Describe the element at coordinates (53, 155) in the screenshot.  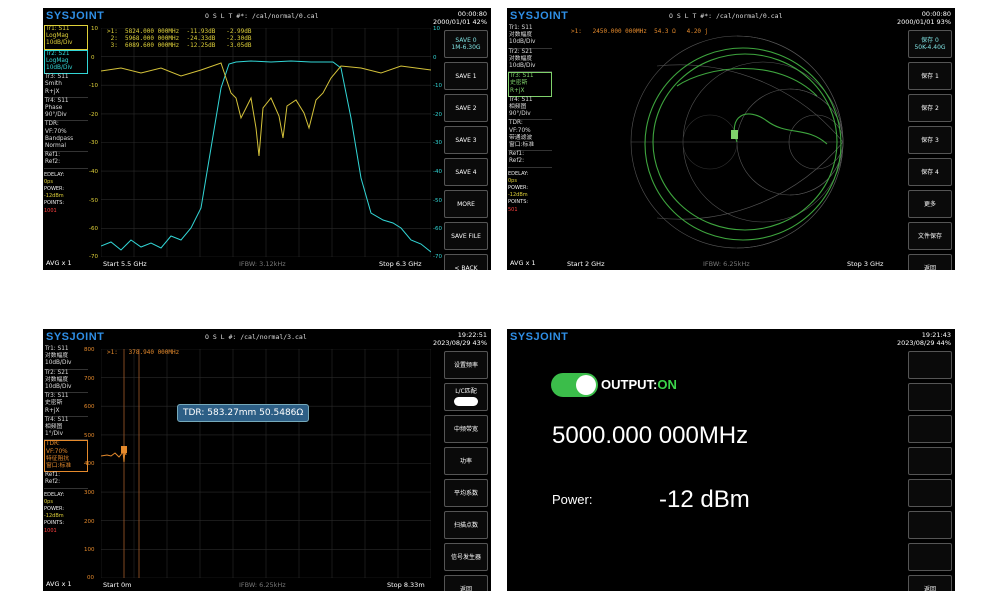
I see `ref1-label: Ref1:` at that location.